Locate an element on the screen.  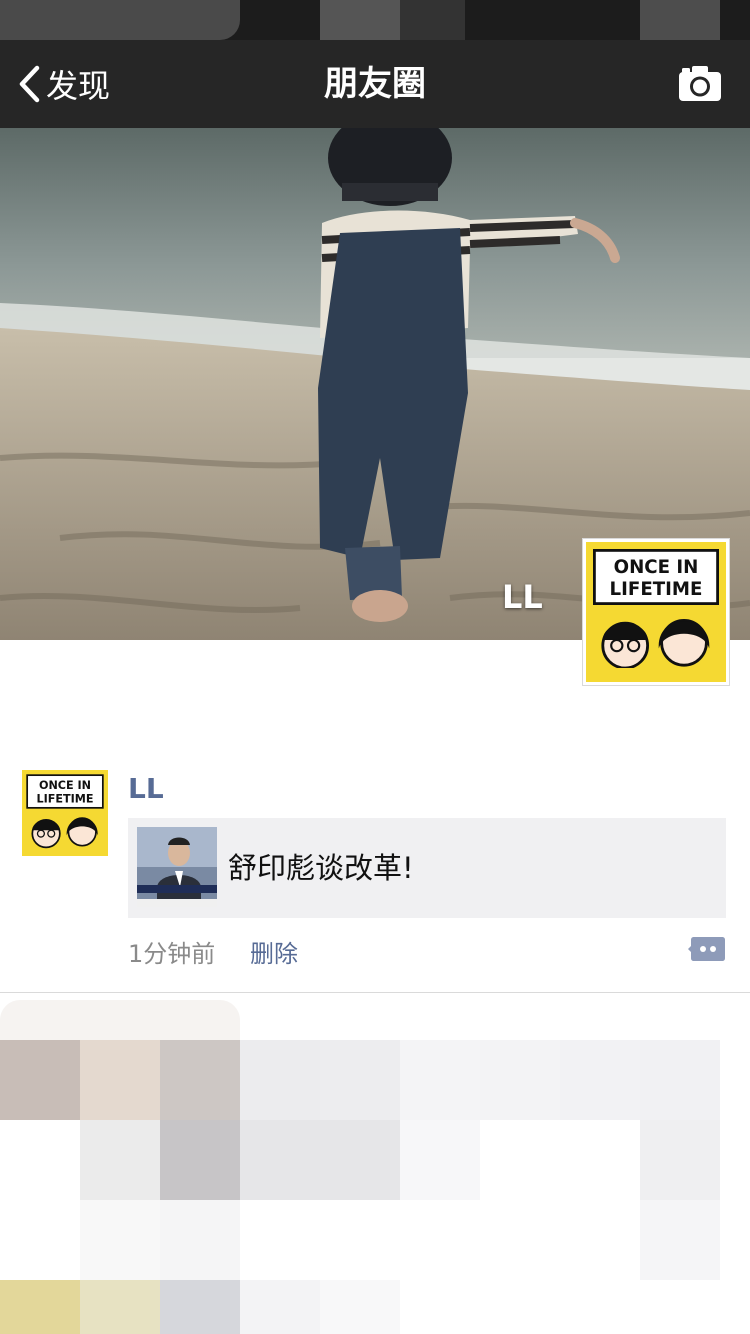
delete-button: 删除 is located at coordinates (274, 951).